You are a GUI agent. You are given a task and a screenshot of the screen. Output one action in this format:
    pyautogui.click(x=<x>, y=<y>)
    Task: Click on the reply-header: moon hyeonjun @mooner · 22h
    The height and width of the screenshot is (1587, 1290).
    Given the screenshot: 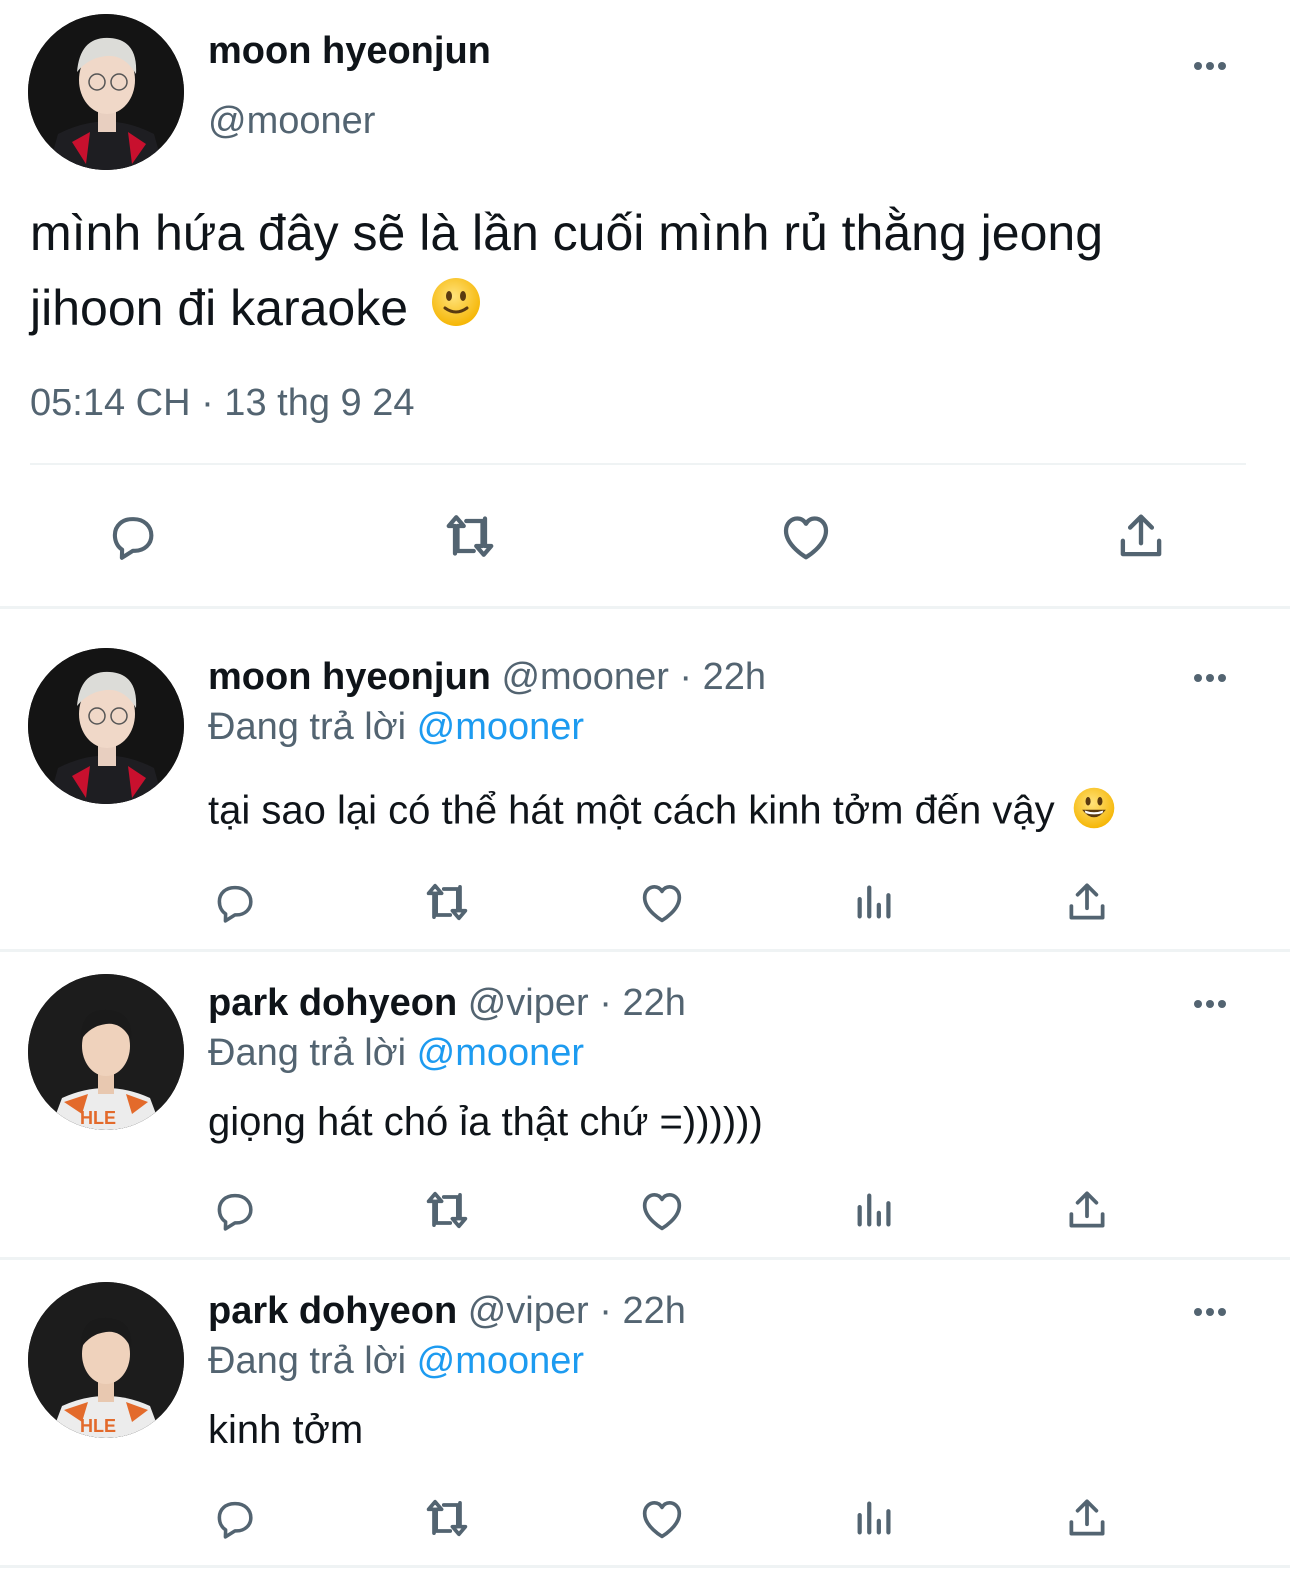 What is the action you would take?
    pyautogui.click(x=487, y=677)
    